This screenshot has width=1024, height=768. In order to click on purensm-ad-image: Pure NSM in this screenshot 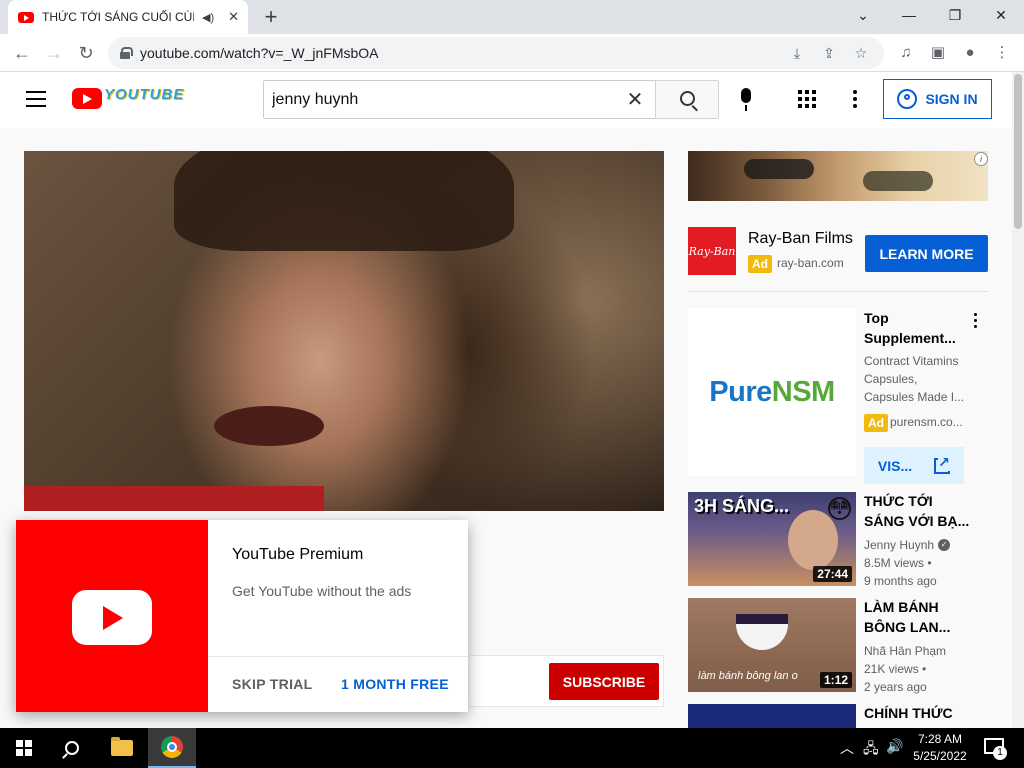, I will do `click(772, 392)`.